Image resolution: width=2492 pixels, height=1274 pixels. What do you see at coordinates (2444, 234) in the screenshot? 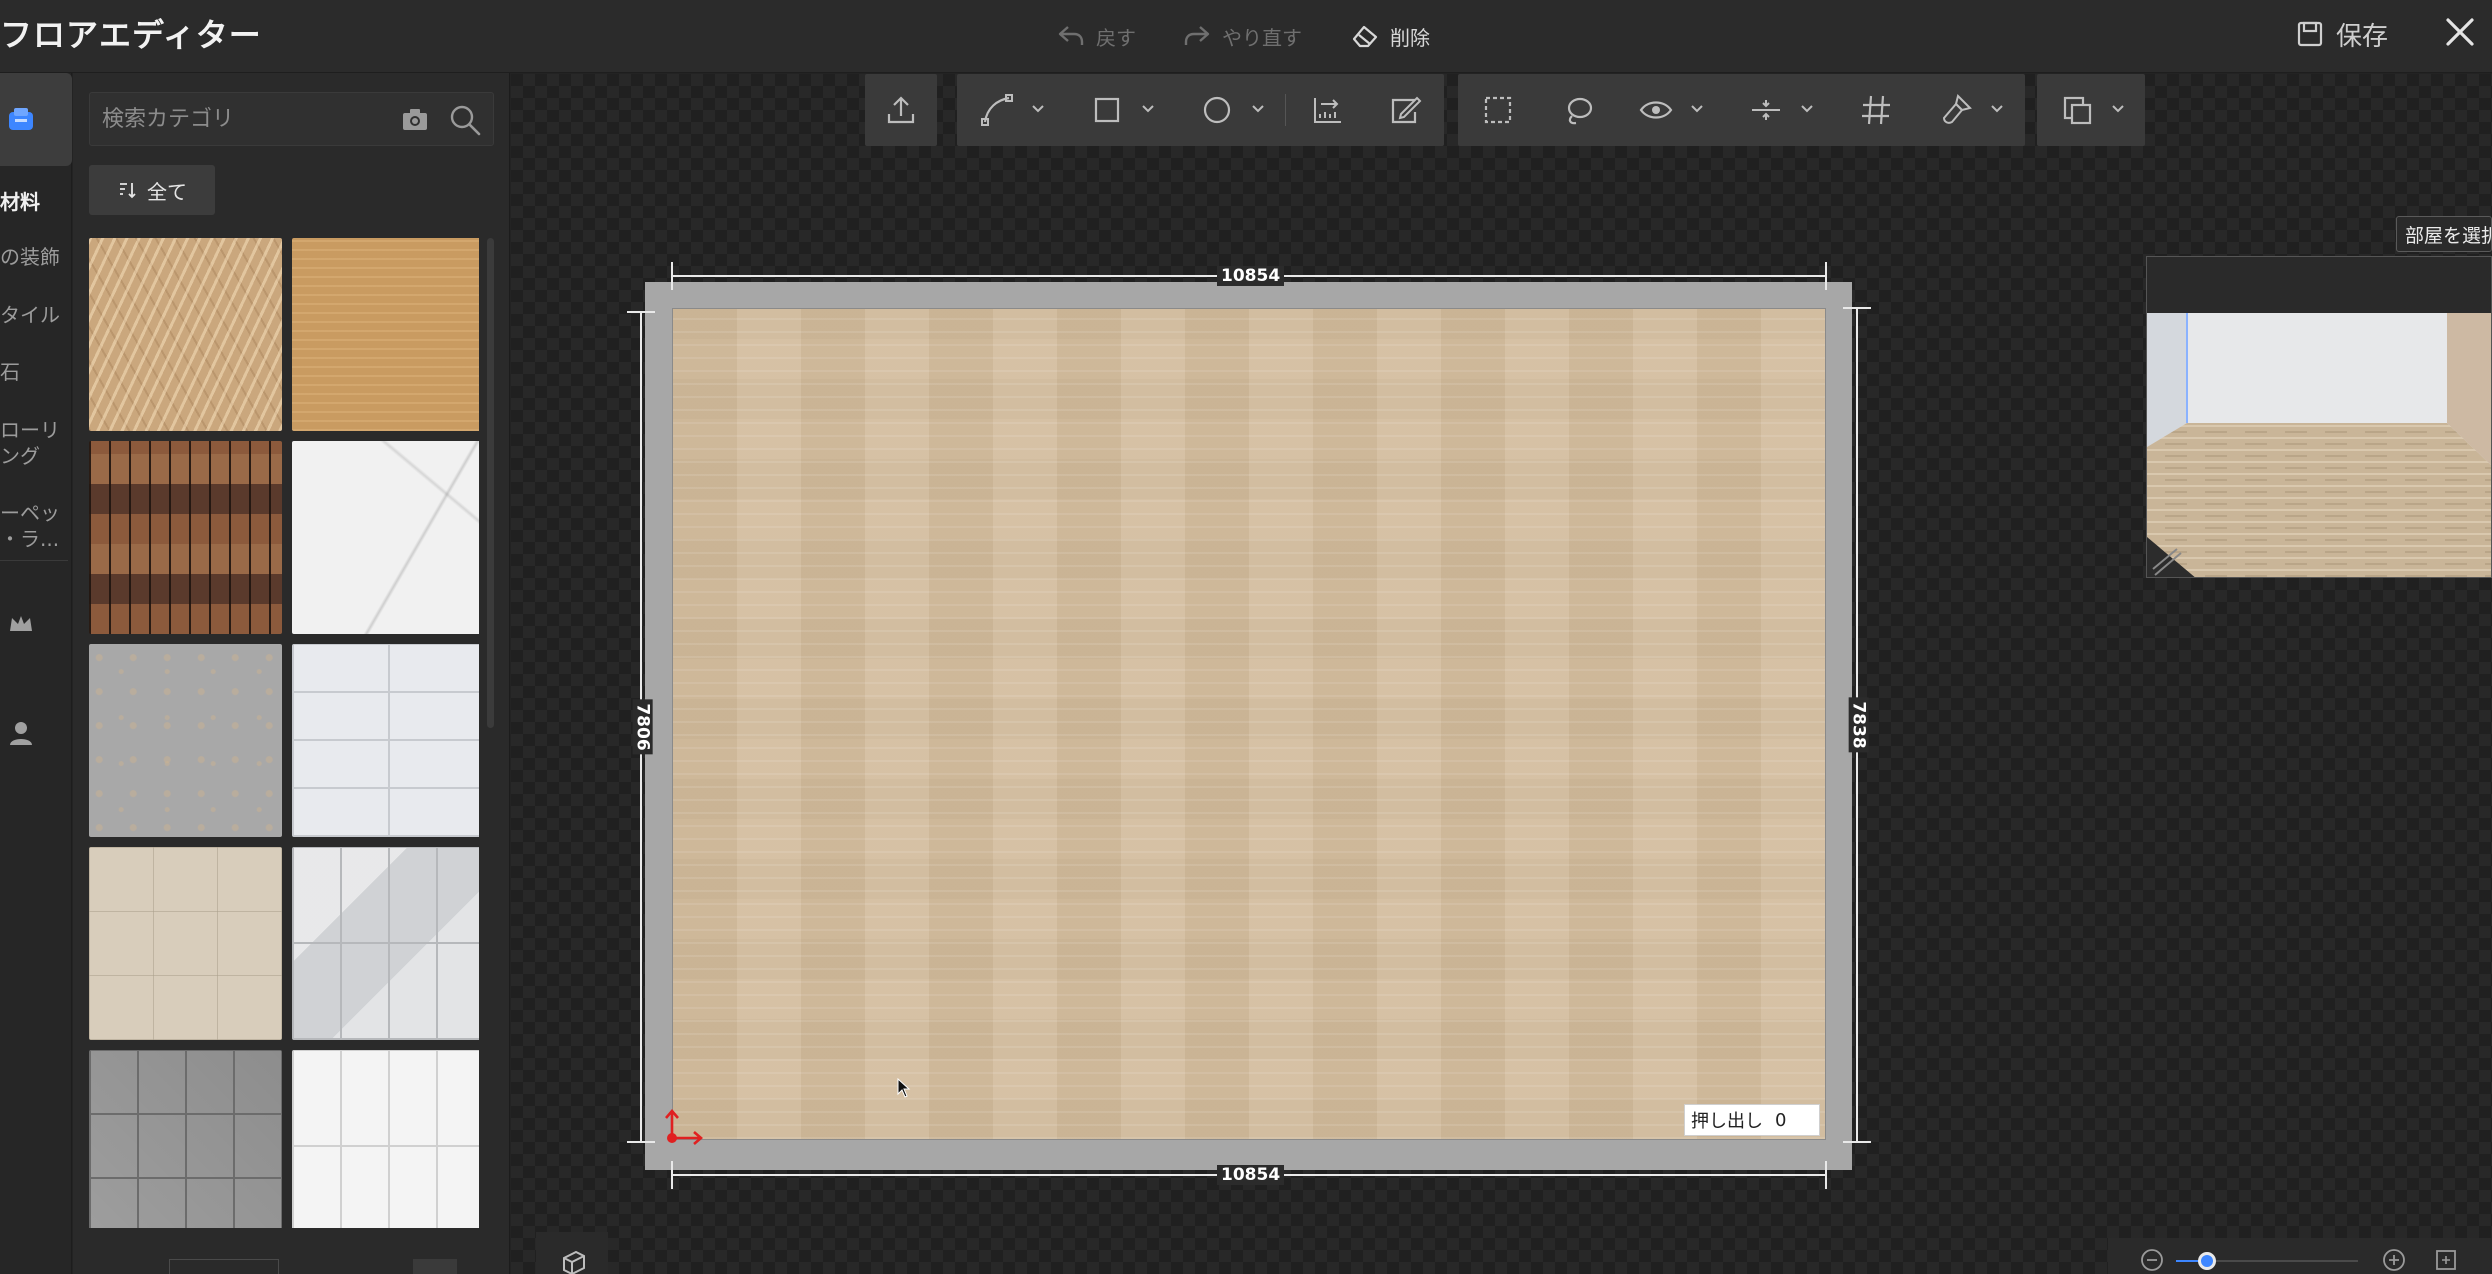
I see `select-room-button: 部屋を選択` at bounding box center [2444, 234].